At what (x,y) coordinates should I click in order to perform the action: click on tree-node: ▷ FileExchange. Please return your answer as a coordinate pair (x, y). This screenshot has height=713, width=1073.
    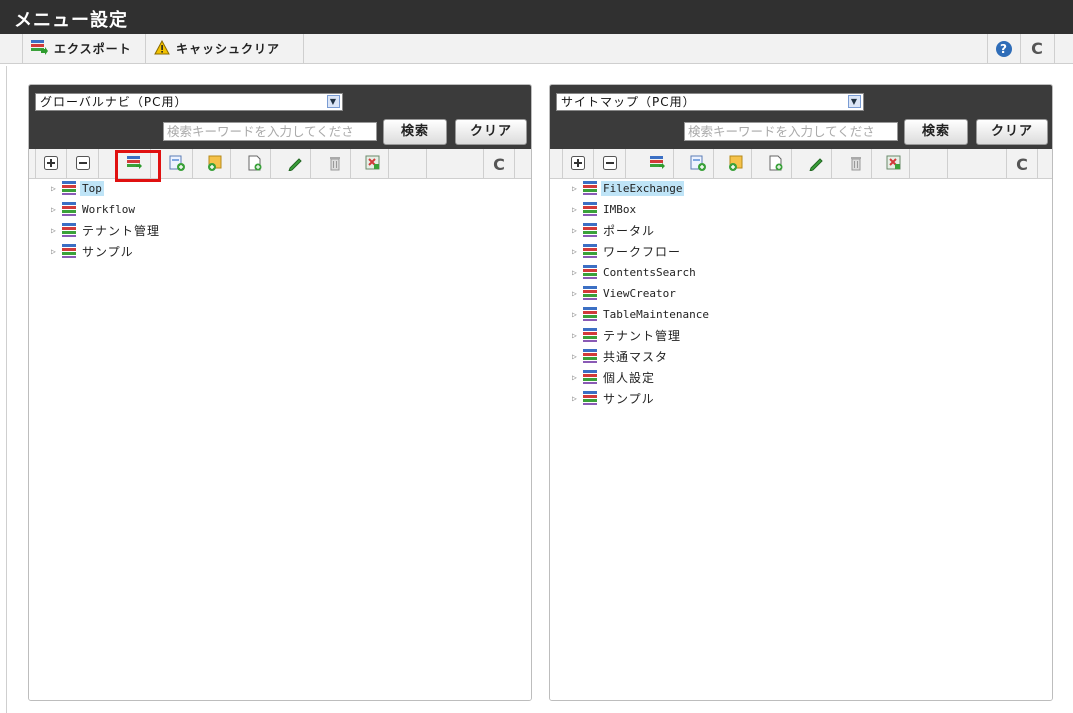
    Looking at the image, I should click on (628, 188).